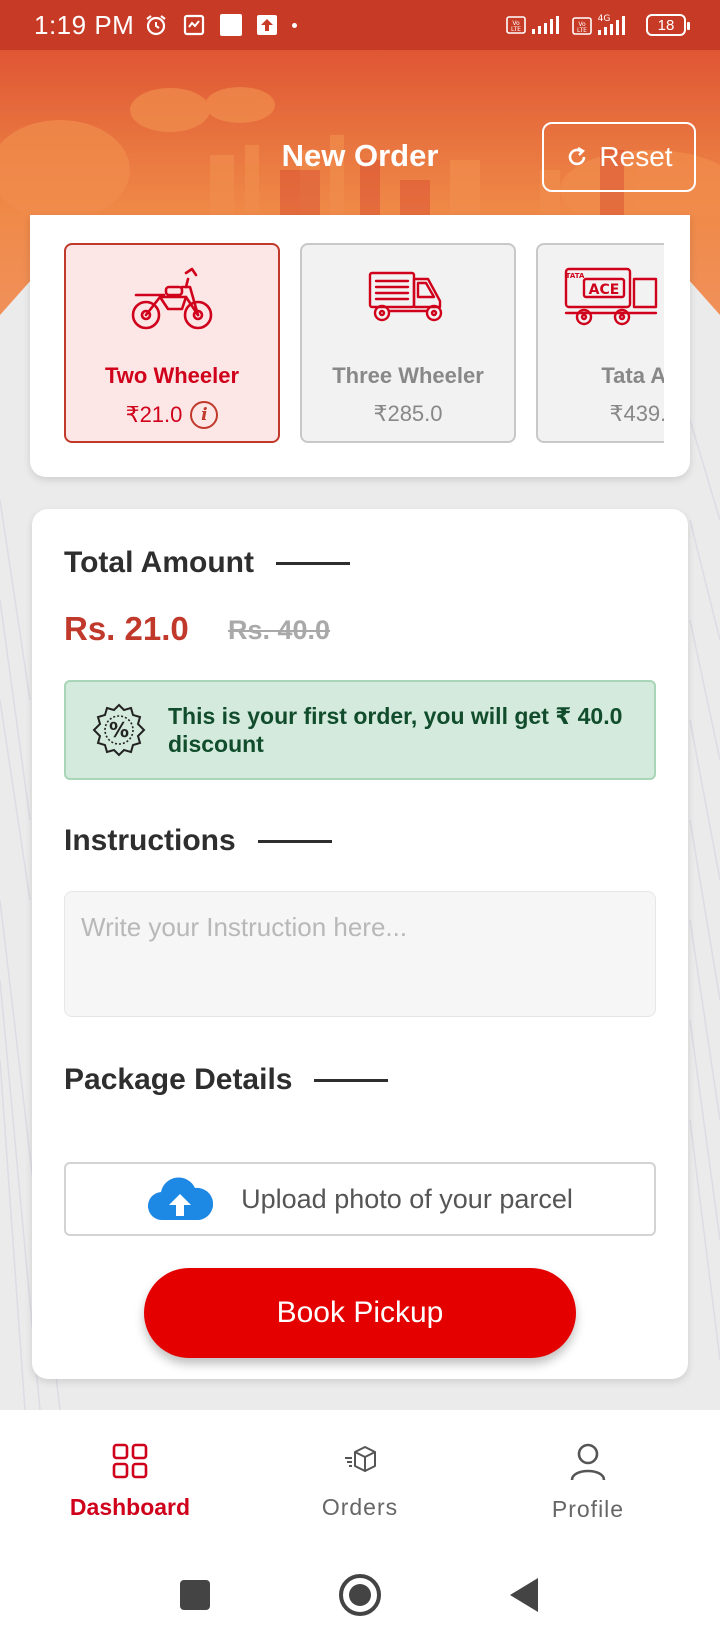  What do you see at coordinates (360, 954) in the screenshot?
I see `instruction-input` at bounding box center [360, 954].